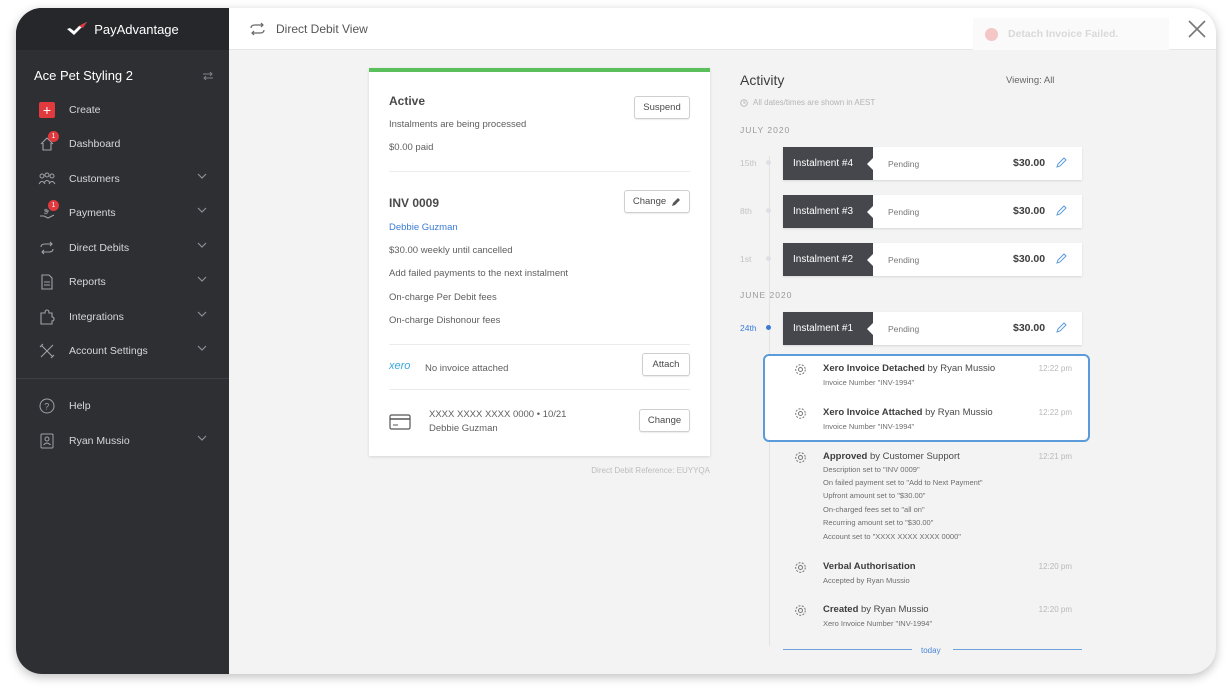  What do you see at coordinates (991, 34) in the screenshot?
I see `error-icon` at bounding box center [991, 34].